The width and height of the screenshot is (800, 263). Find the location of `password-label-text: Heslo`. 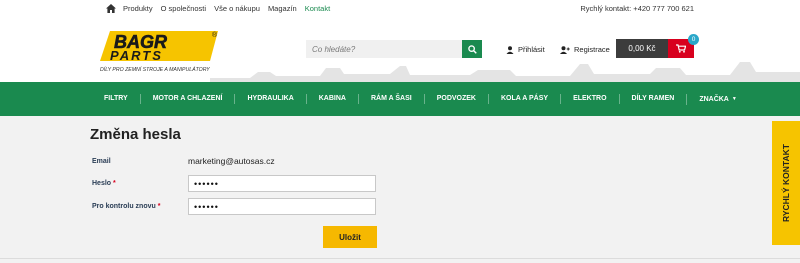

password-label-text: Heslo is located at coordinates (102, 183).